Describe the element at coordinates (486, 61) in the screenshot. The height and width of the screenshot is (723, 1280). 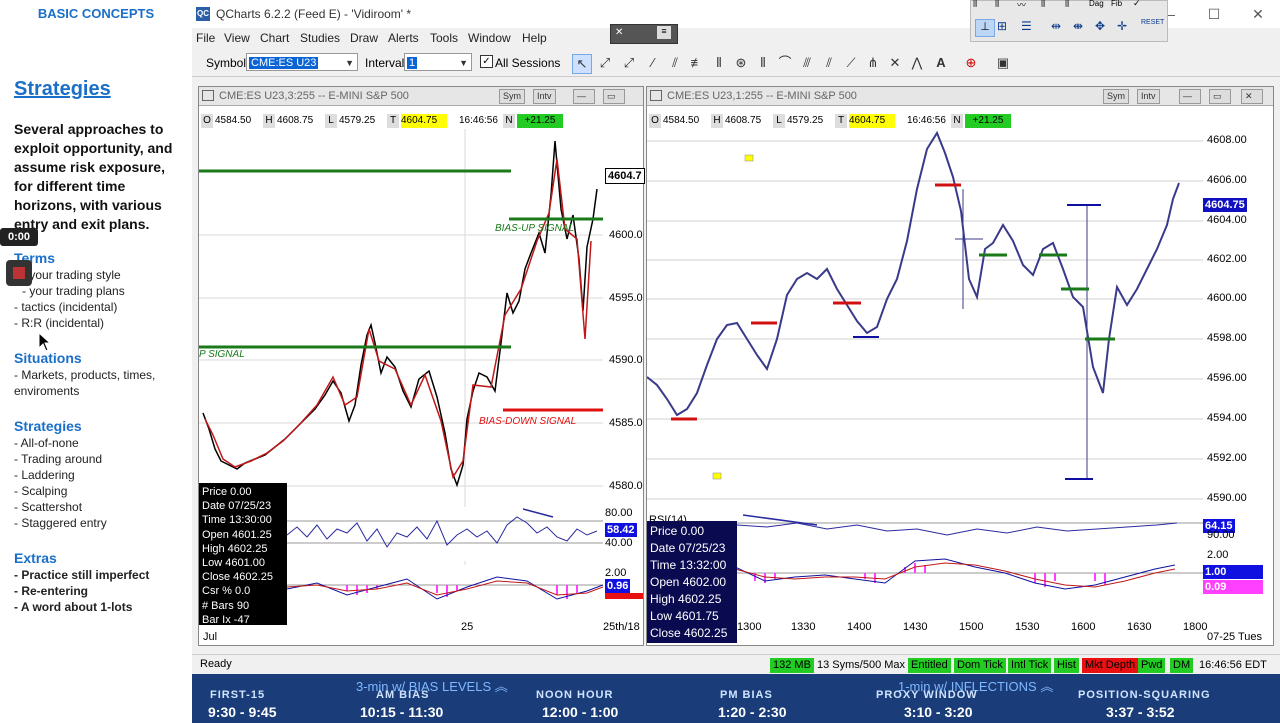
I see `all-sessions-checkbox: ✓` at that location.